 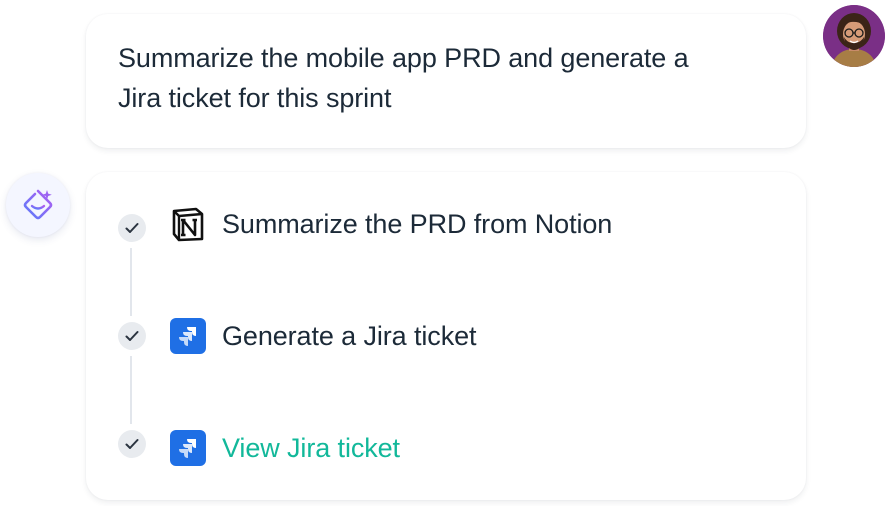 I want to click on view-jira-ticket-link: View Jira ticket, so click(x=311, y=448).